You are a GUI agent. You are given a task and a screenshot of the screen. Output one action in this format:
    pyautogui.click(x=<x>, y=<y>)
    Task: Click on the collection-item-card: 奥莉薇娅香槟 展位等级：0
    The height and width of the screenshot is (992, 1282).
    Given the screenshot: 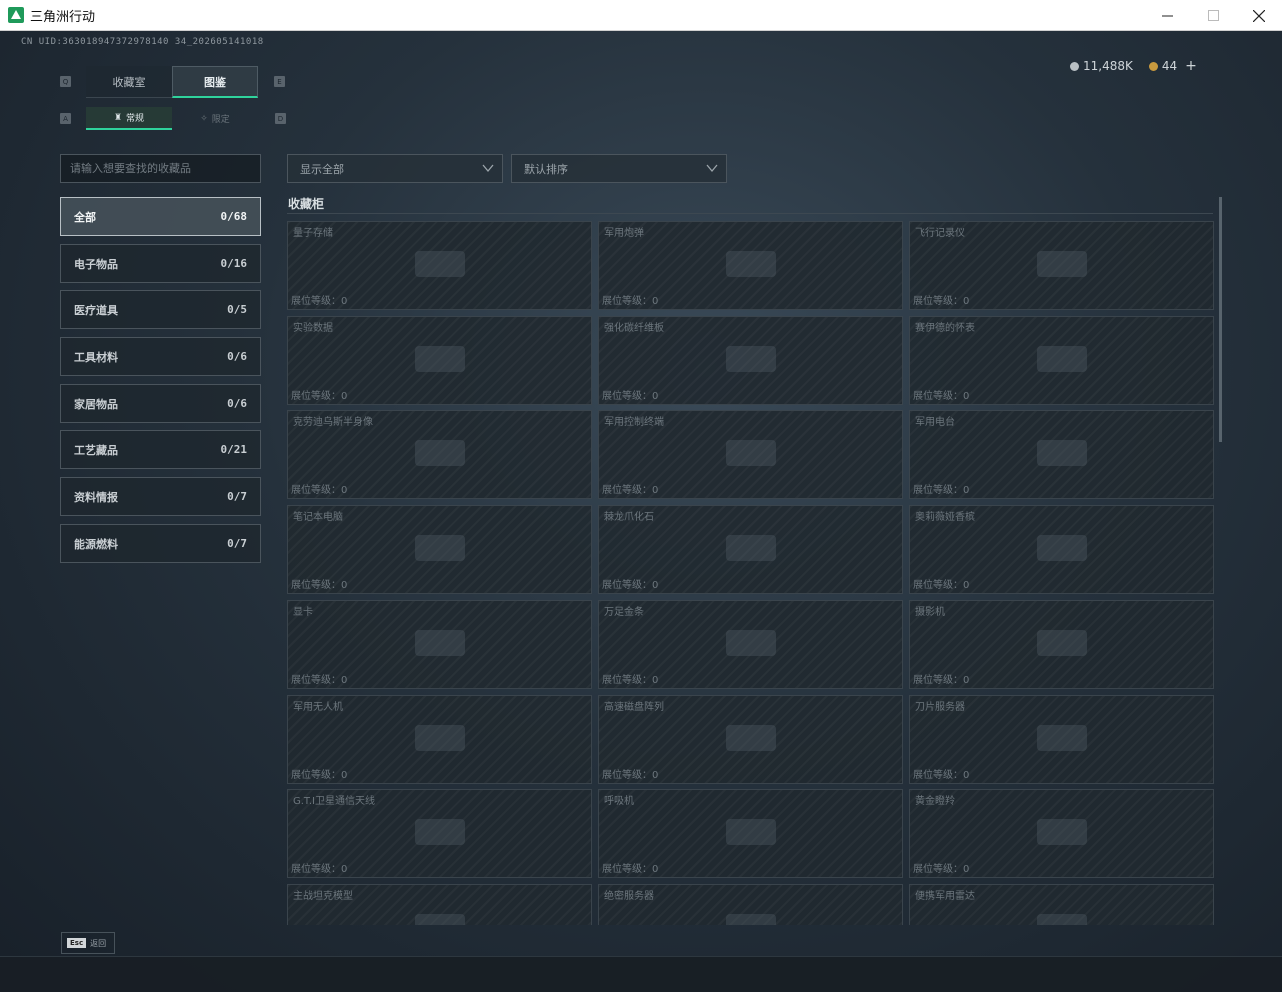 What is the action you would take?
    pyautogui.click(x=1061, y=549)
    